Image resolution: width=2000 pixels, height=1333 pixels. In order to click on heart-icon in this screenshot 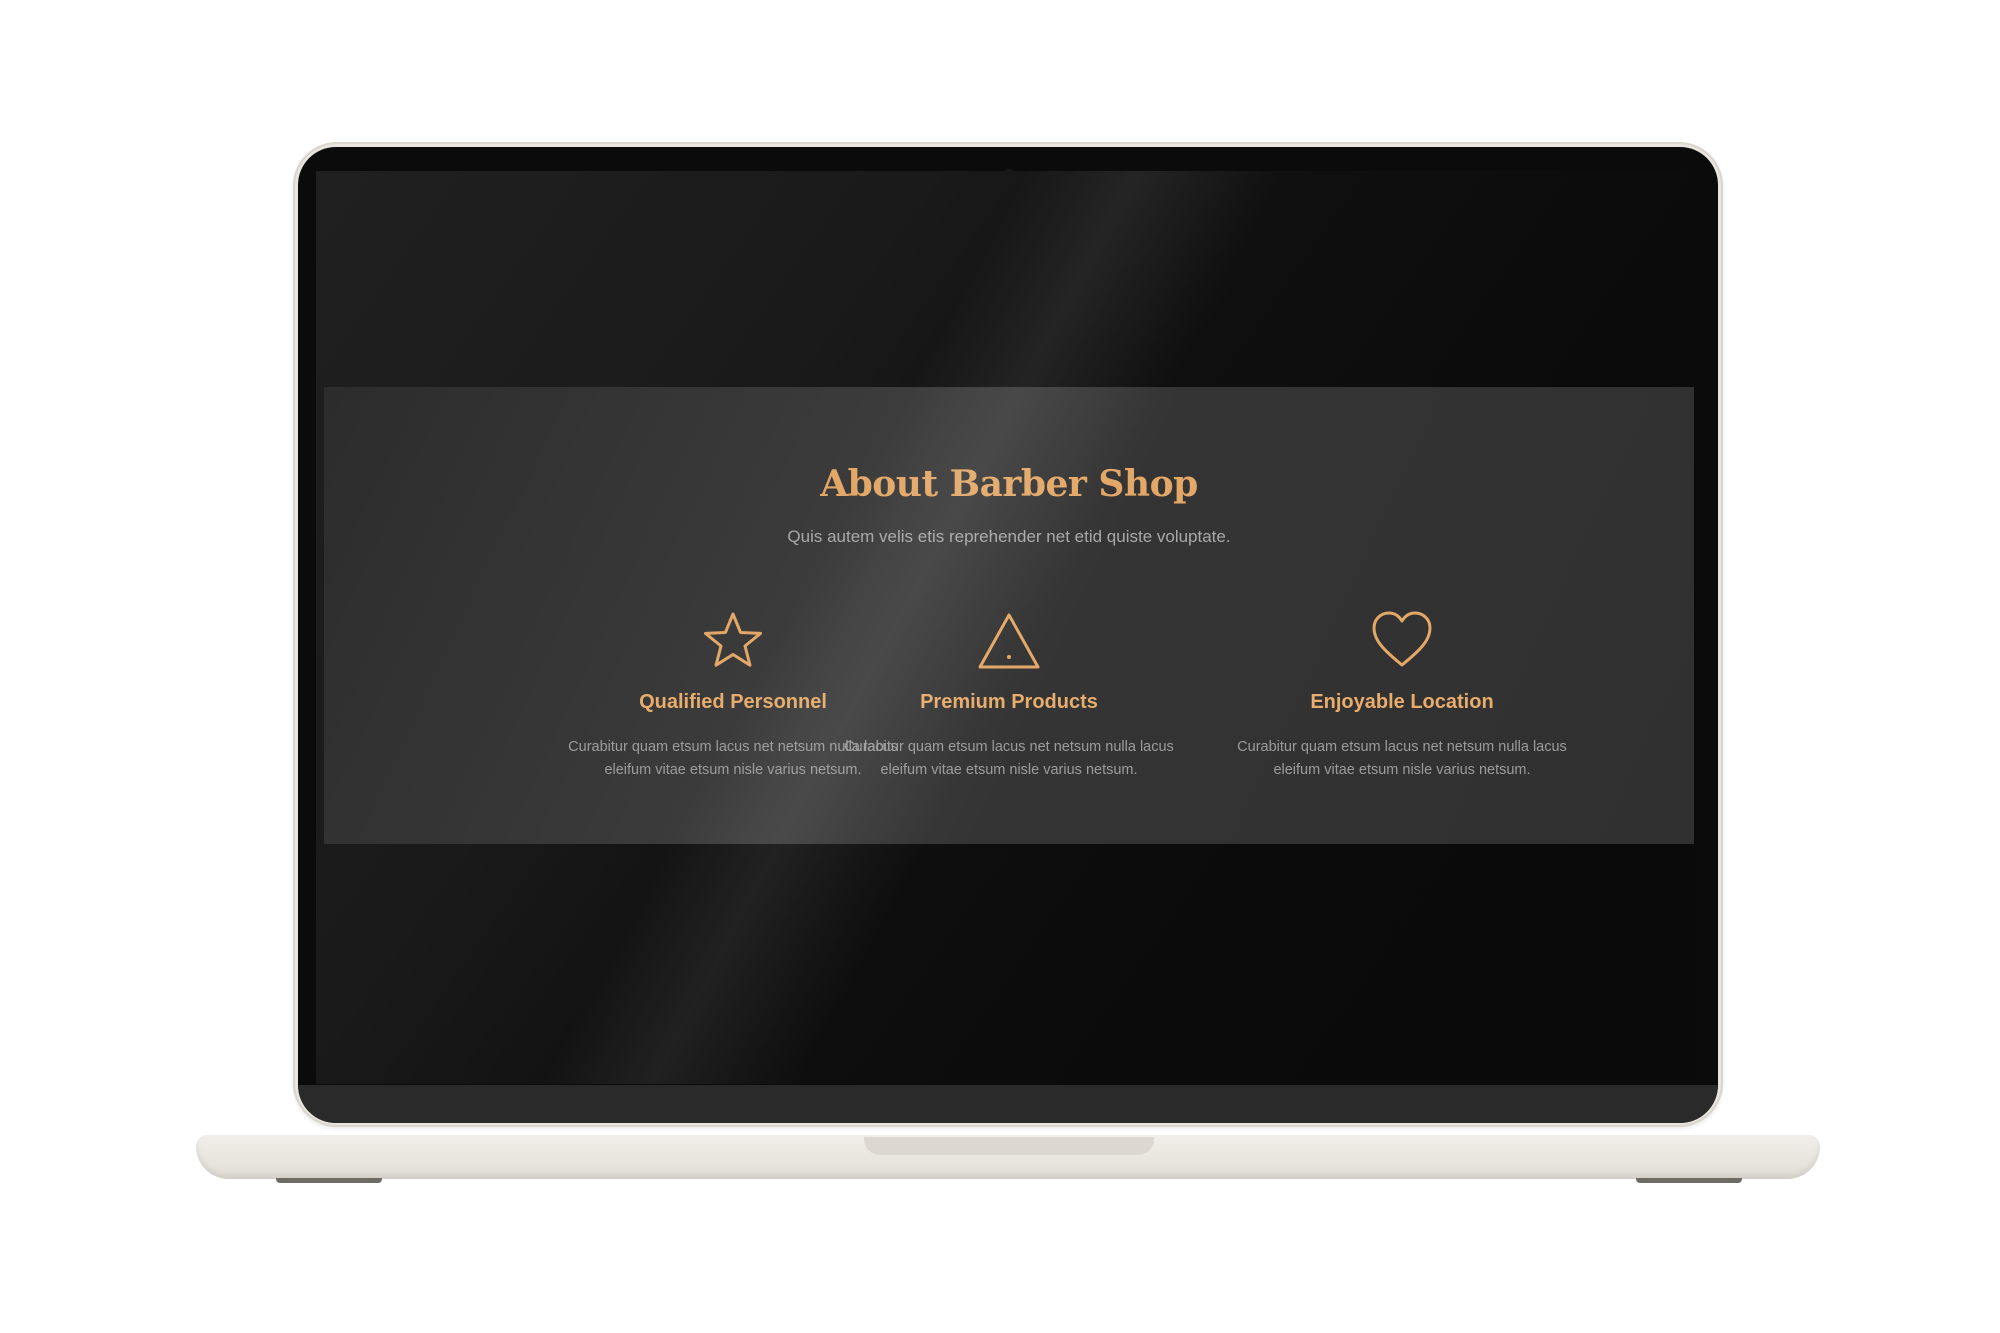, I will do `click(1402, 640)`.